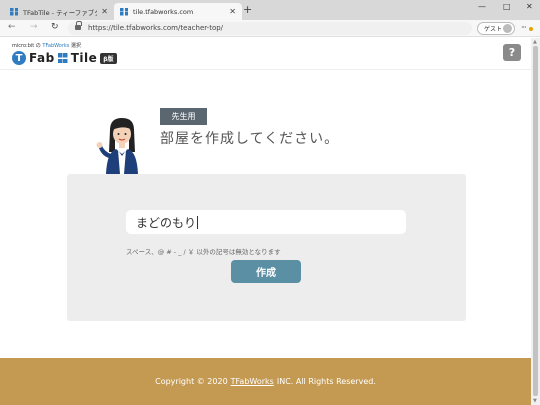 Image resolution: width=540 pixels, height=405 pixels. What do you see at coordinates (34, 27) in the screenshot?
I see `forward-icon: →` at bounding box center [34, 27].